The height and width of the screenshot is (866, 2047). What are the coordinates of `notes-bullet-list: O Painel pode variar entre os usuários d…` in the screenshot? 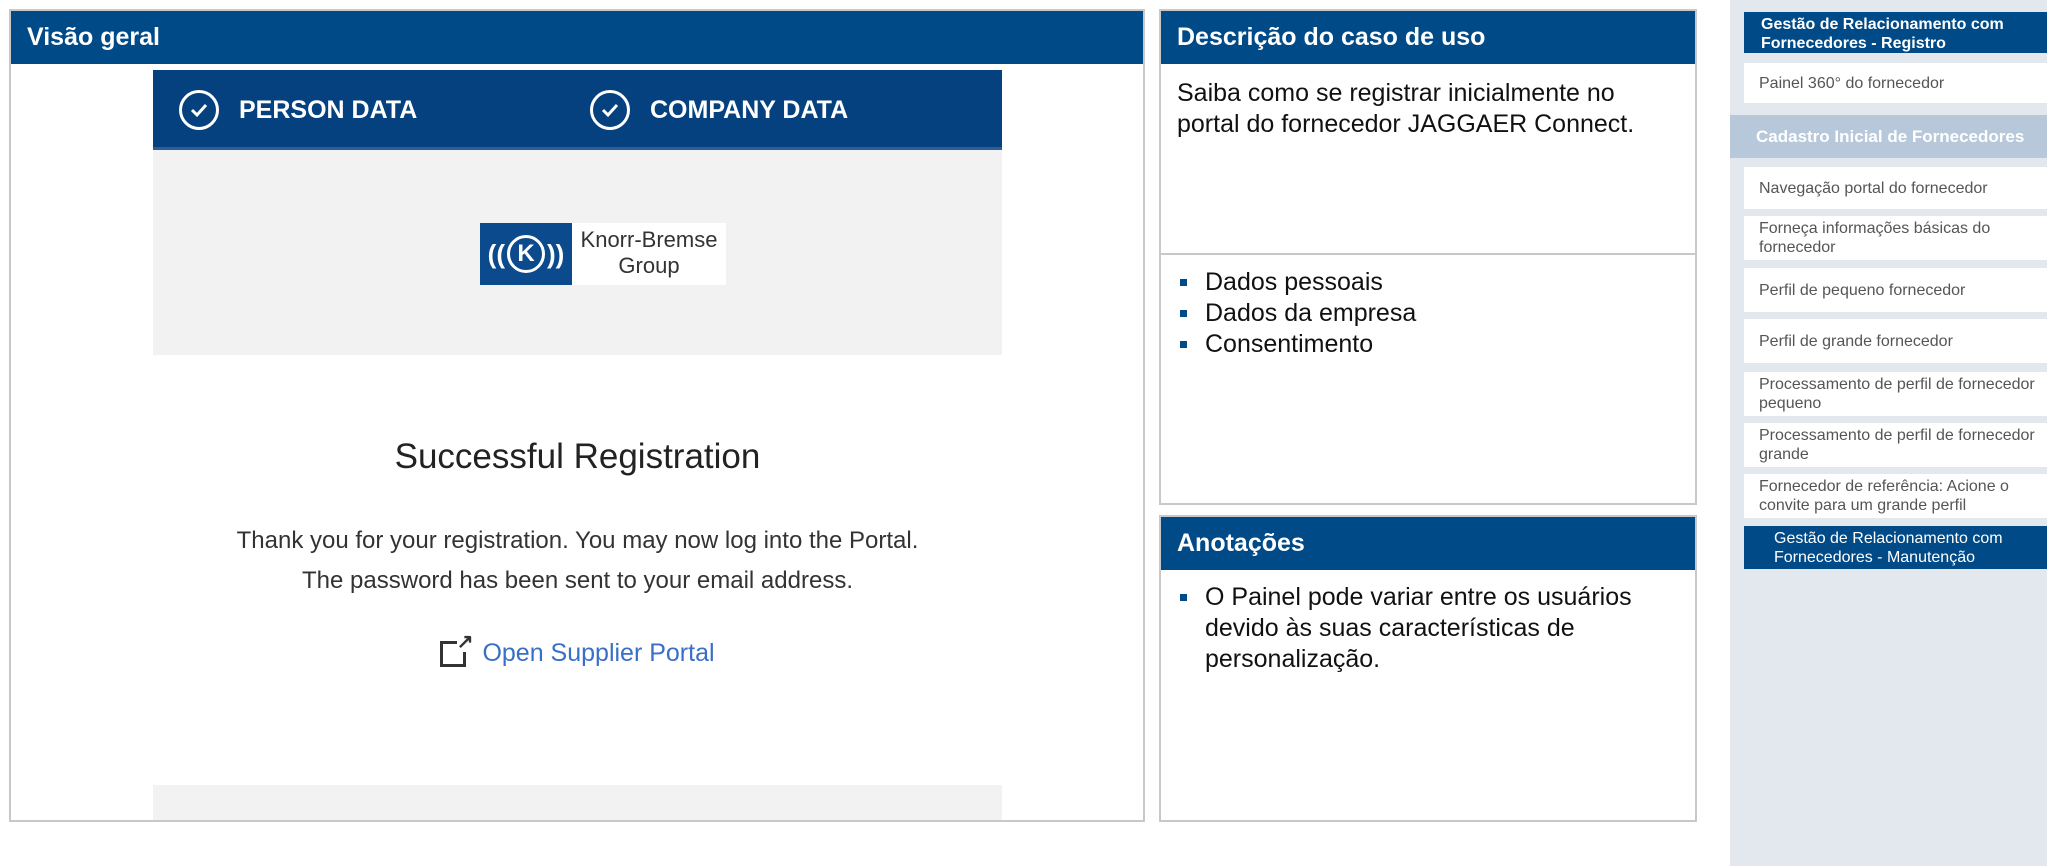 It's located at (1428, 628).